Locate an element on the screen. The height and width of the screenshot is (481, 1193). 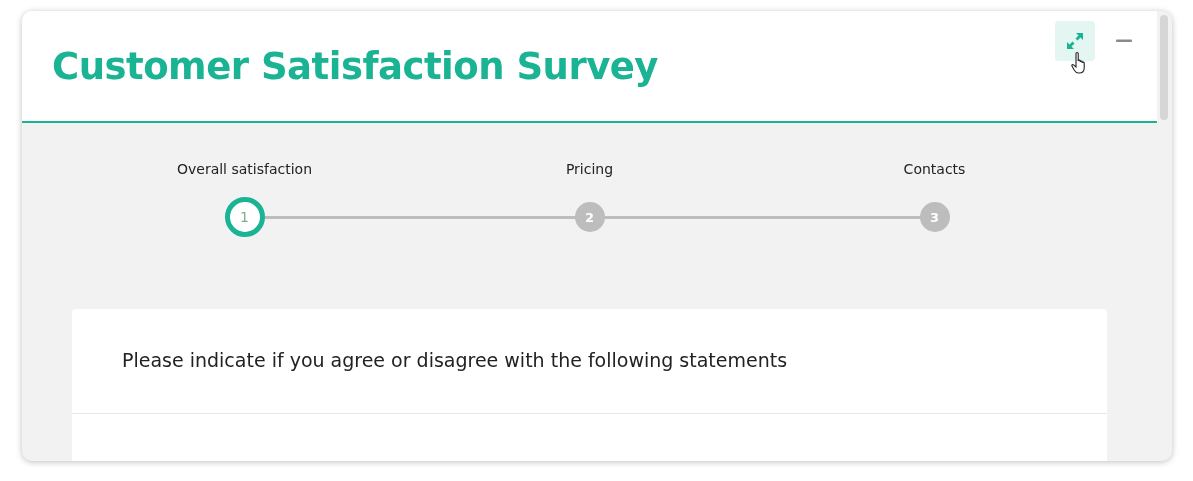
step-label: Contacts is located at coordinates (934, 169).